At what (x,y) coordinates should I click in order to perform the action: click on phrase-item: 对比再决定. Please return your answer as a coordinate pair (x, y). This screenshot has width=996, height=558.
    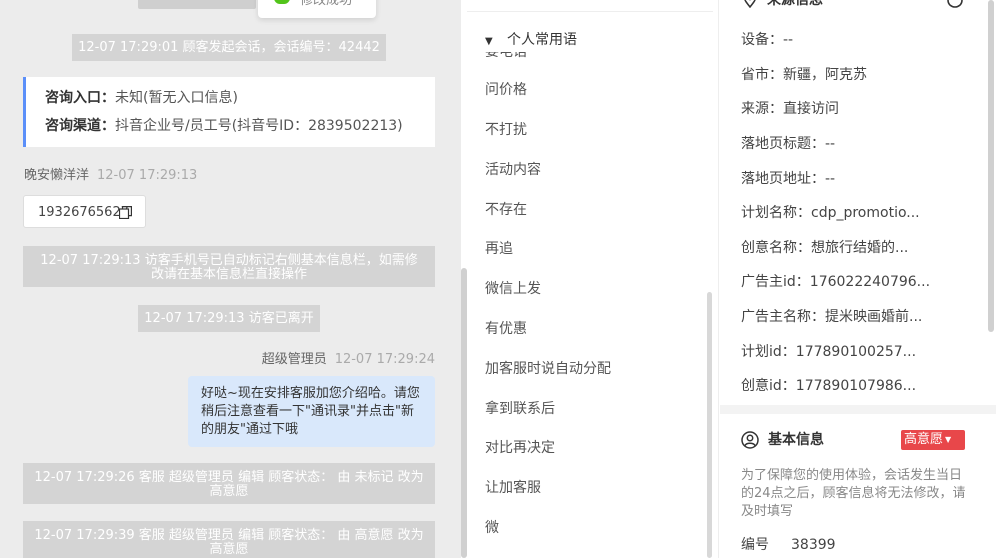
    Looking at the image, I should click on (520, 448).